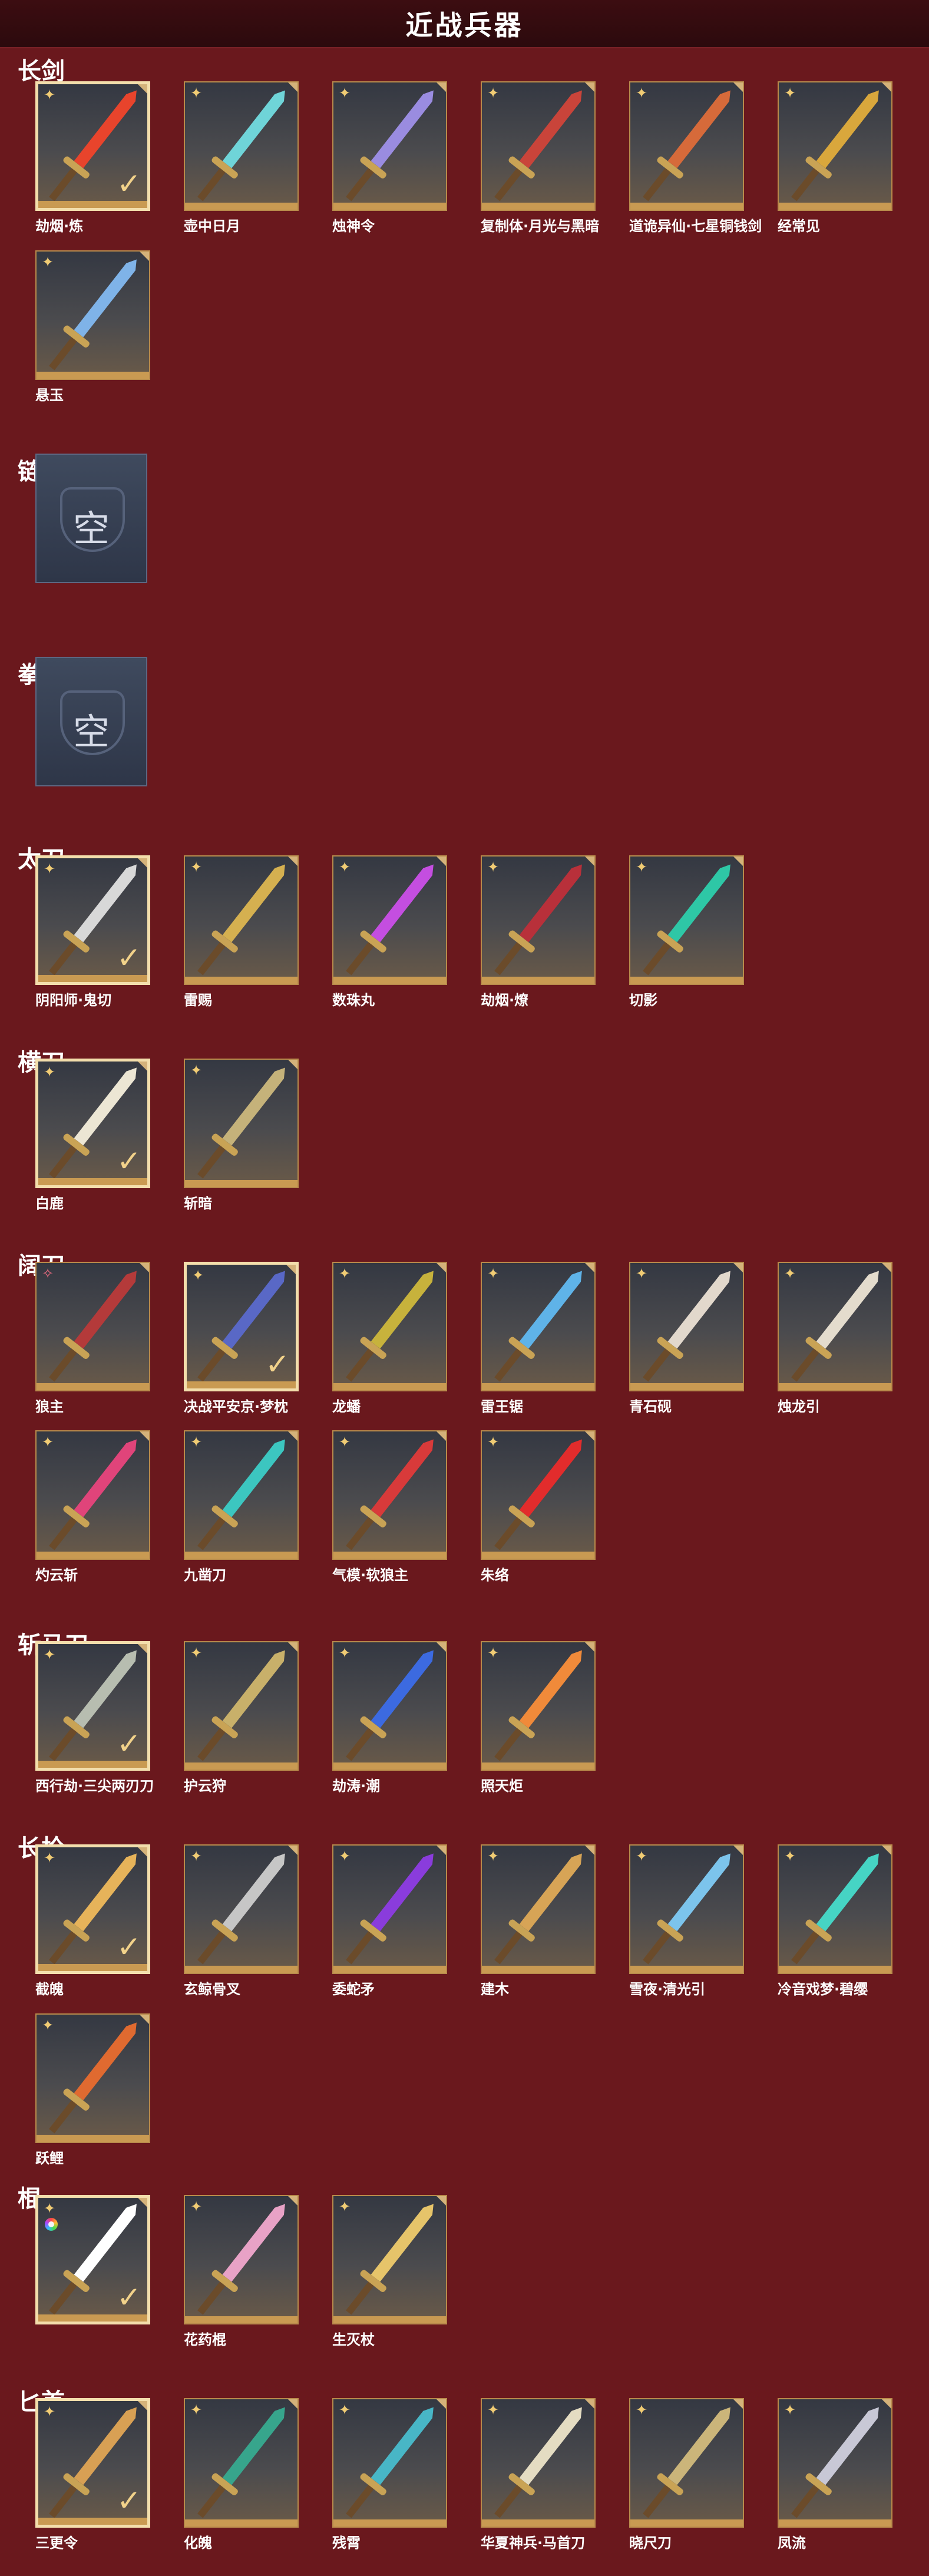 This screenshot has height=2576, width=929. I want to click on weapon-card: ✦ 晓尺刀, so click(686, 2474).